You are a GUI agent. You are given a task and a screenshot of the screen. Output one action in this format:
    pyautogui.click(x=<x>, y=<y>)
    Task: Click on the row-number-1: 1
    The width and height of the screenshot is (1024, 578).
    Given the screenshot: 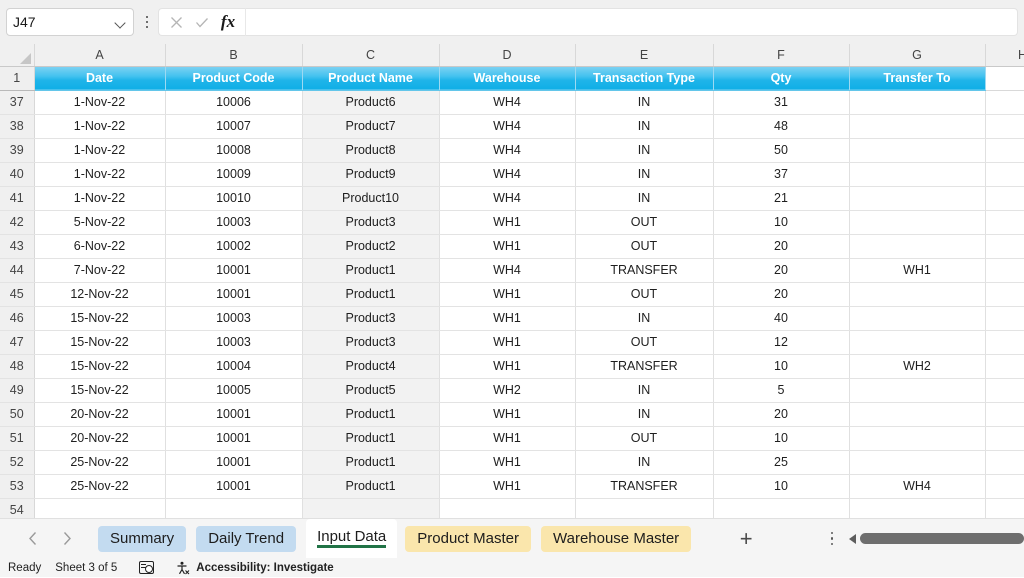 What is the action you would take?
    pyautogui.click(x=17, y=78)
    